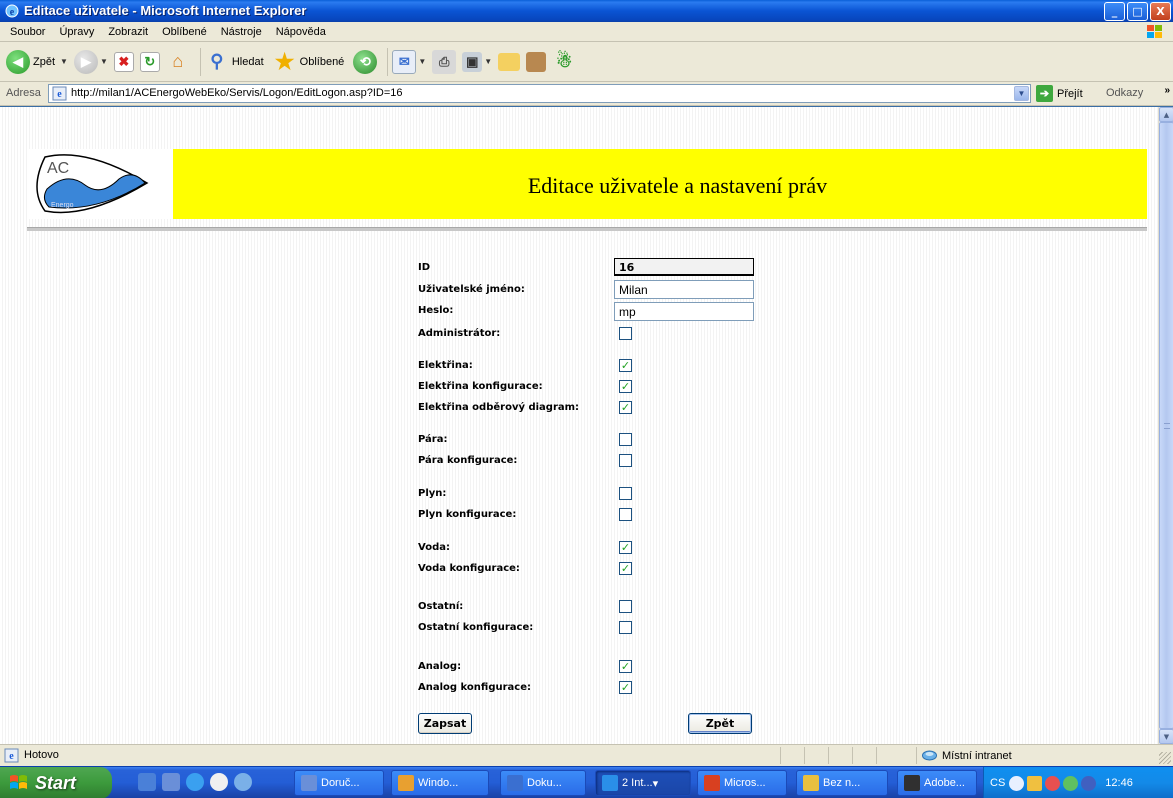 This screenshot has height=798, width=1173. Describe the element at coordinates (536, 62) in the screenshot. I see `research-button` at that location.